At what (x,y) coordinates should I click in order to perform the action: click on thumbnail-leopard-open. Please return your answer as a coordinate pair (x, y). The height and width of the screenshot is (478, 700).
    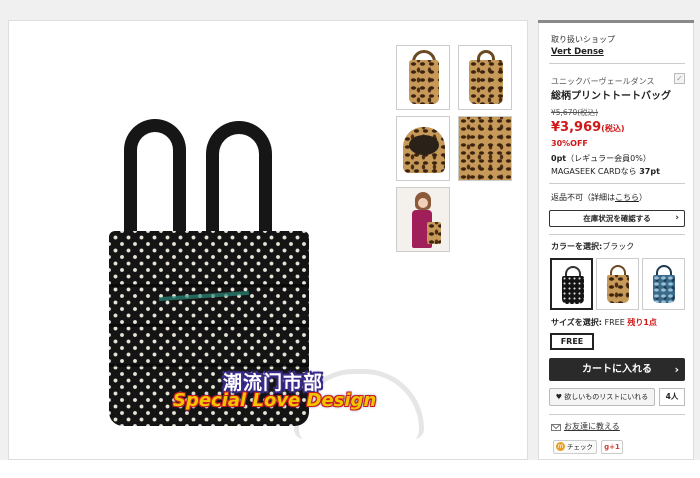
    Looking at the image, I should click on (423, 148).